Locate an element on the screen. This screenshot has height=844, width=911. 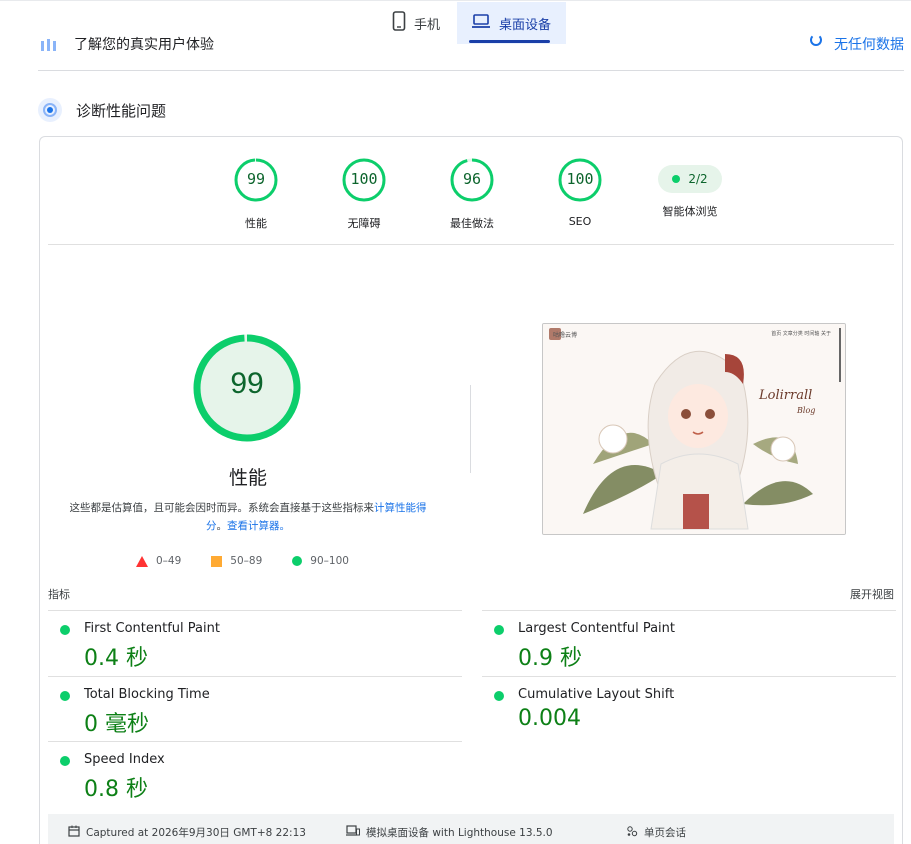
session-type-text: 单页会话 is located at coordinates (665, 833).